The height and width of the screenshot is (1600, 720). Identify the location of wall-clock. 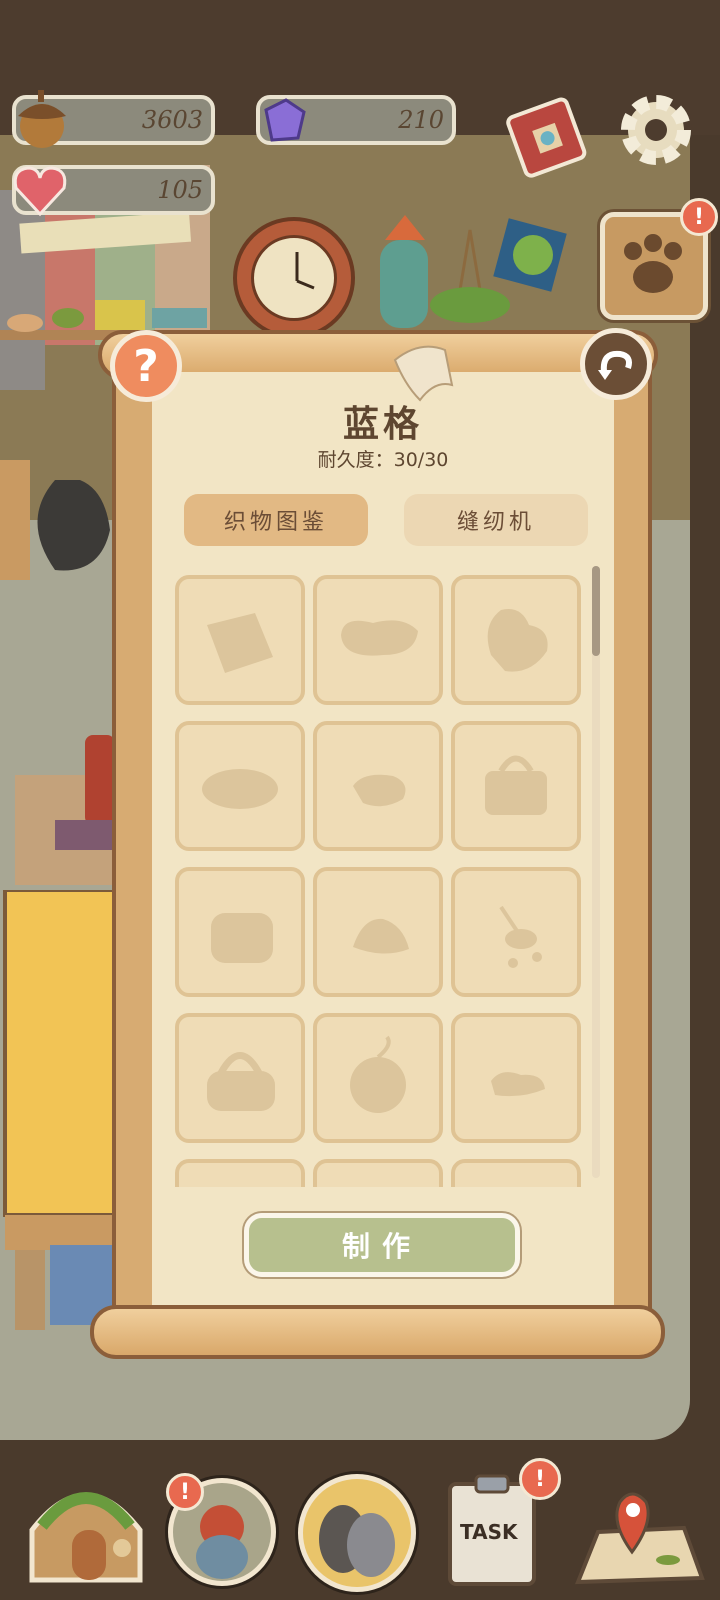
(294, 278).